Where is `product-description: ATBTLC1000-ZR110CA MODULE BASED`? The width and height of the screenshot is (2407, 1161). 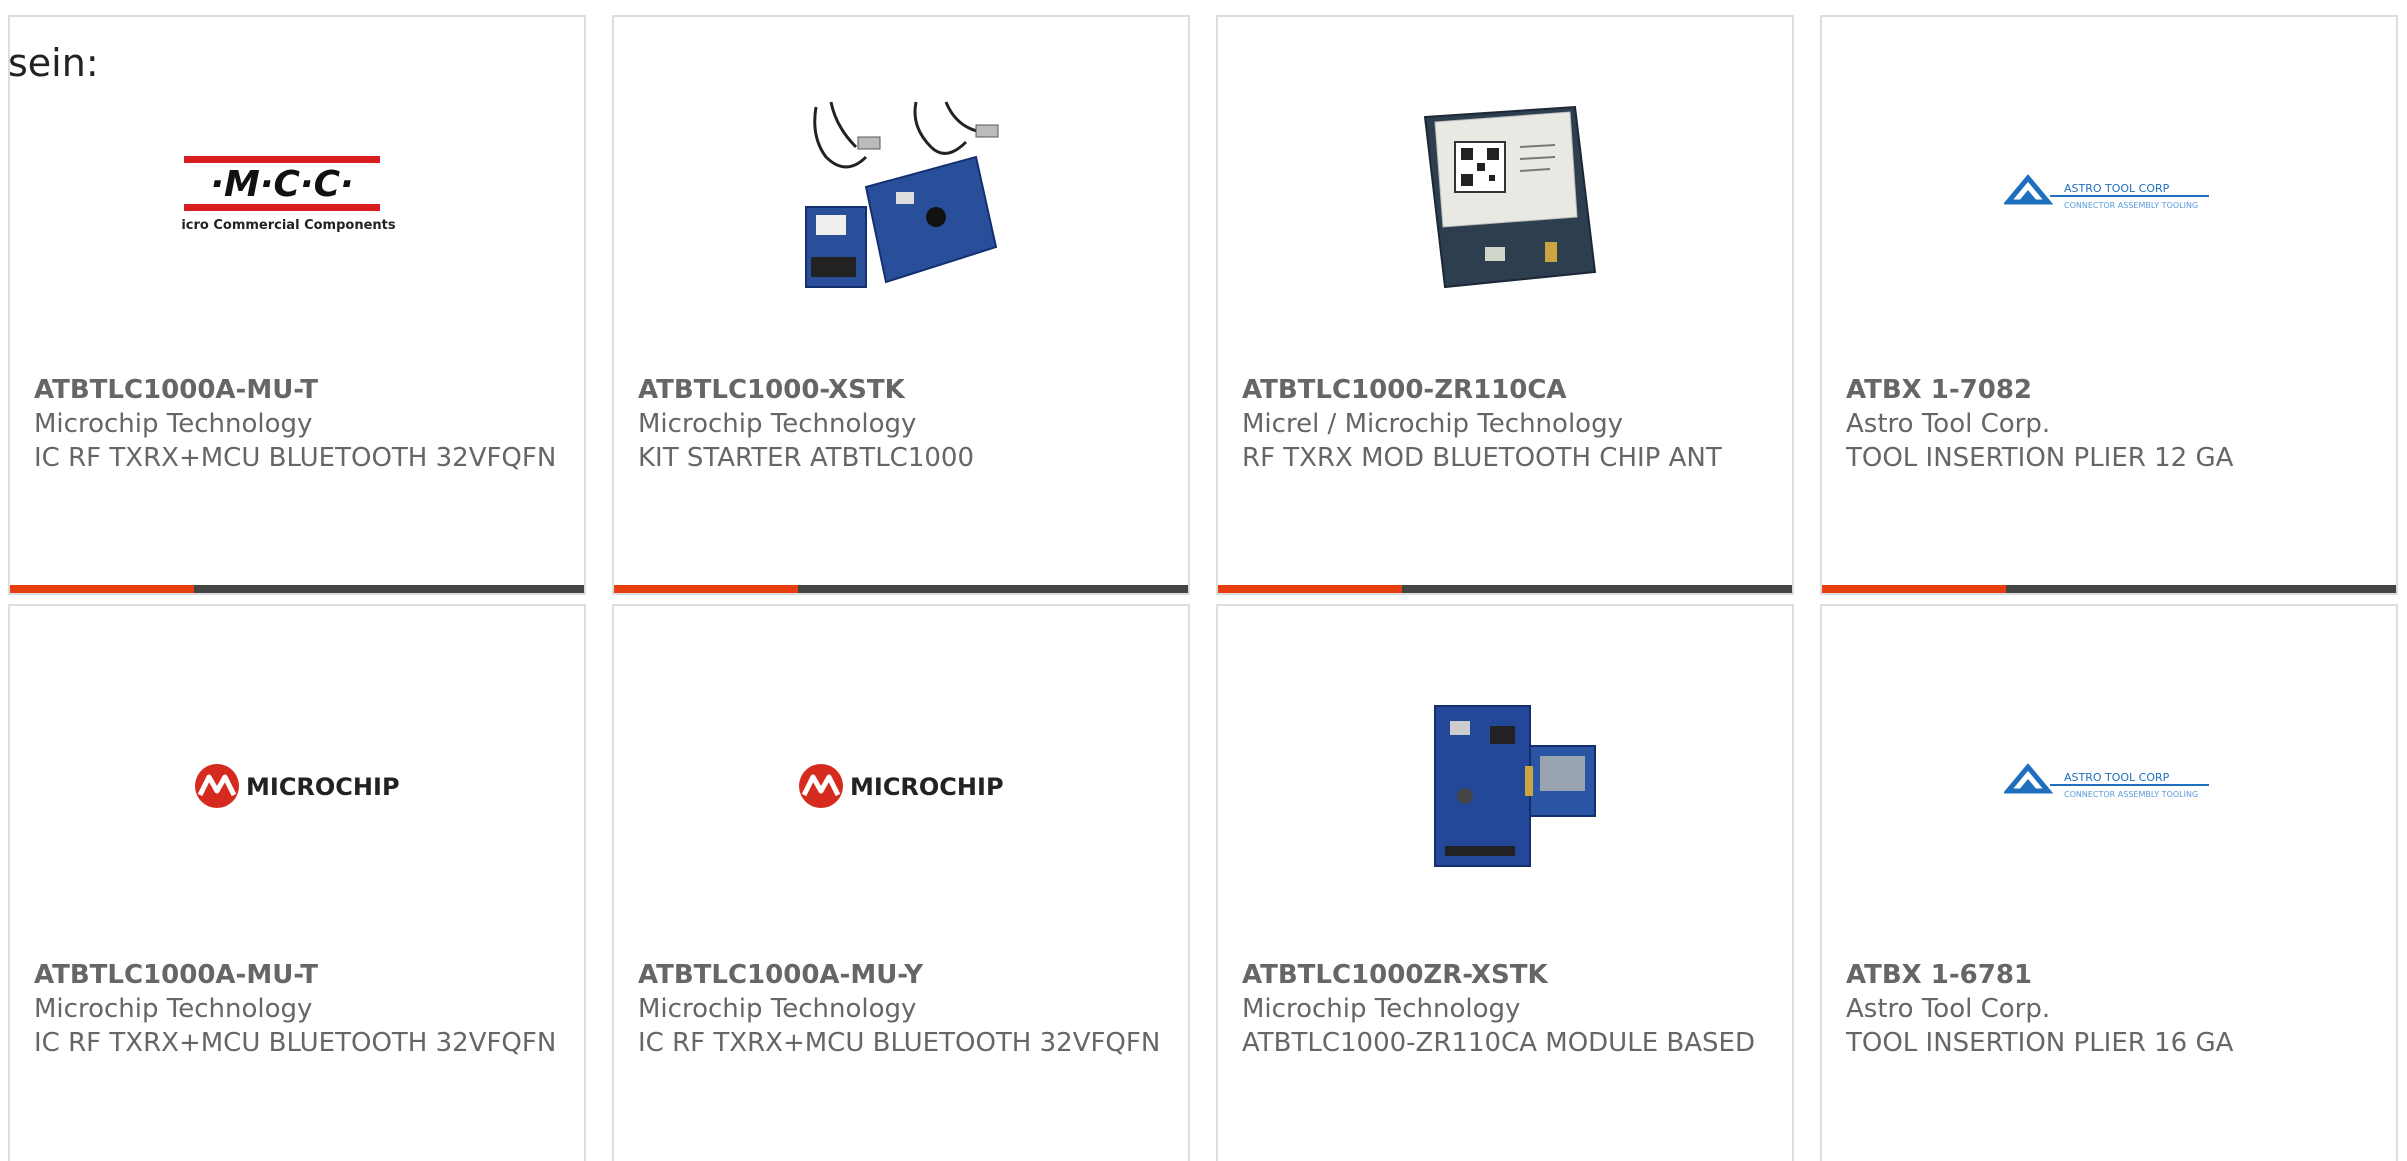
product-description: ATBTLC1000-ZR110CA MODULE BASED is located at coordinates (1498, 1043).